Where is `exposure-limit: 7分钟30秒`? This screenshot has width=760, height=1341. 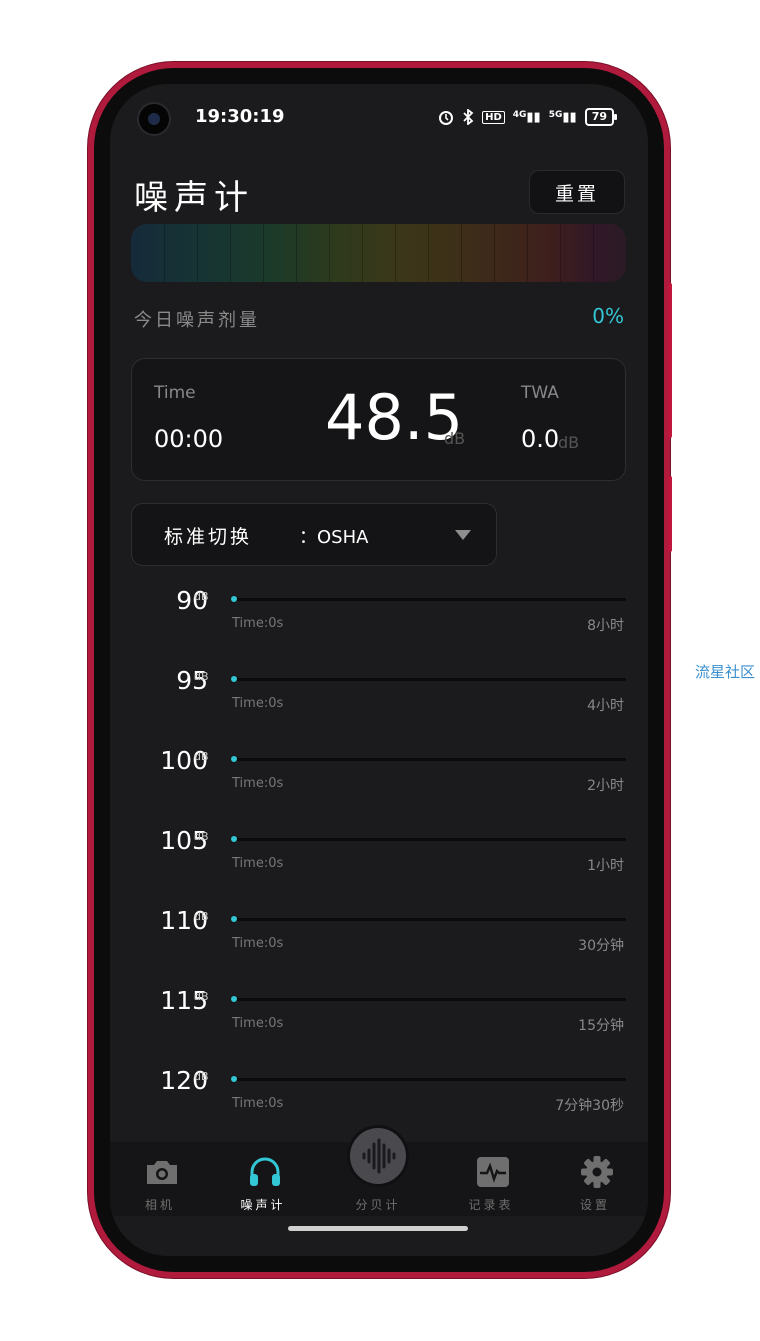
exposure-limit: 7分钟30秒 is located at coordinates (589, 1106).